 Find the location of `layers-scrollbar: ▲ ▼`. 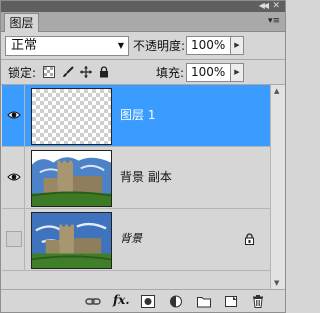

layers-scrollbar: ▲ ▼ is located at coordinates (277, 187).